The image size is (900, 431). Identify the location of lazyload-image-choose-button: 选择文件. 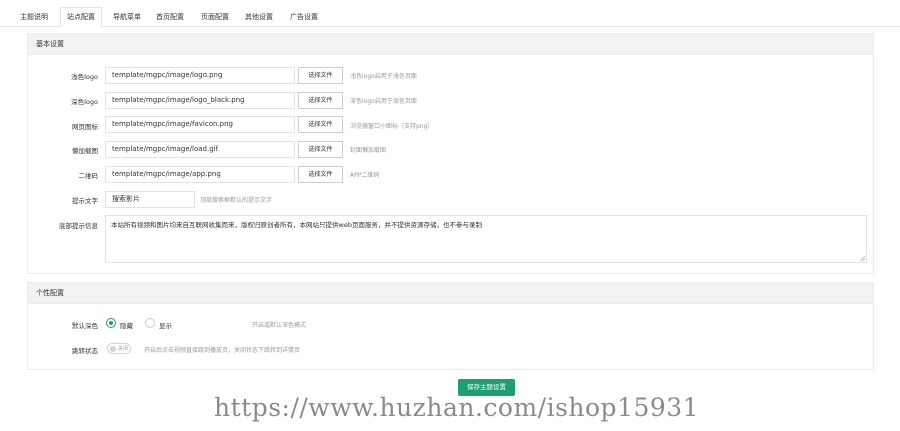
(320, 149).